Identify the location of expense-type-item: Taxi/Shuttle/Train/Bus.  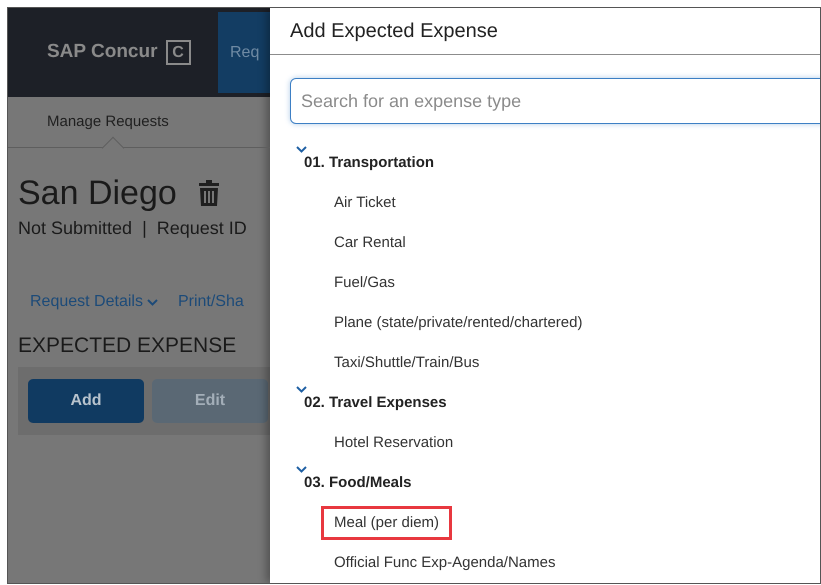
(407, 363).